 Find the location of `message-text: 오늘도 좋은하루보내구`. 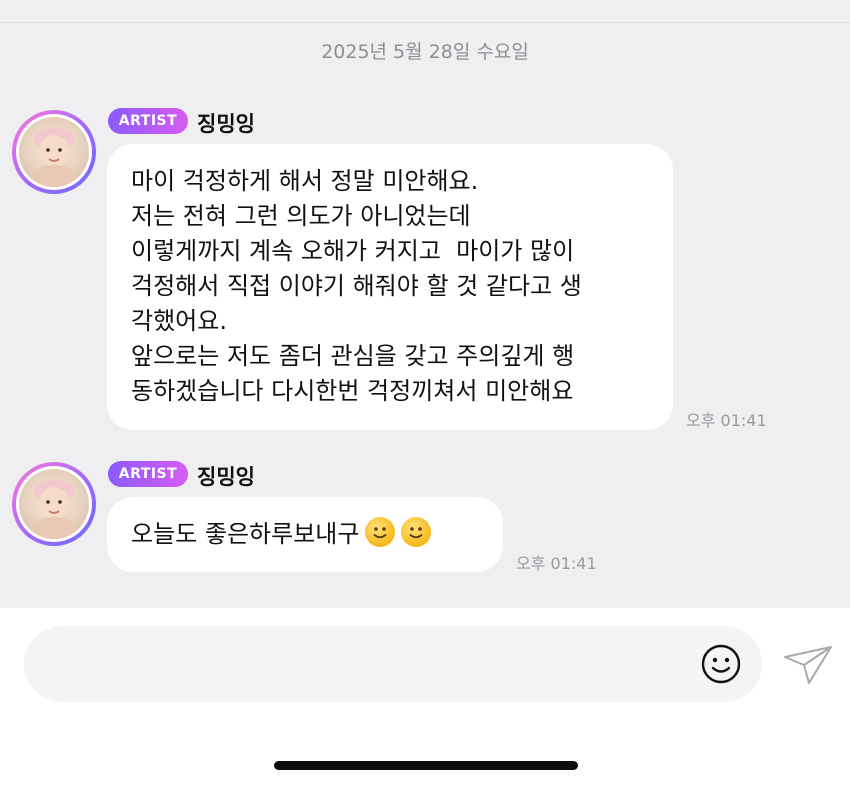

message-text: 오늘도 좋은하루보내구 is located at coordinates (245, 534).